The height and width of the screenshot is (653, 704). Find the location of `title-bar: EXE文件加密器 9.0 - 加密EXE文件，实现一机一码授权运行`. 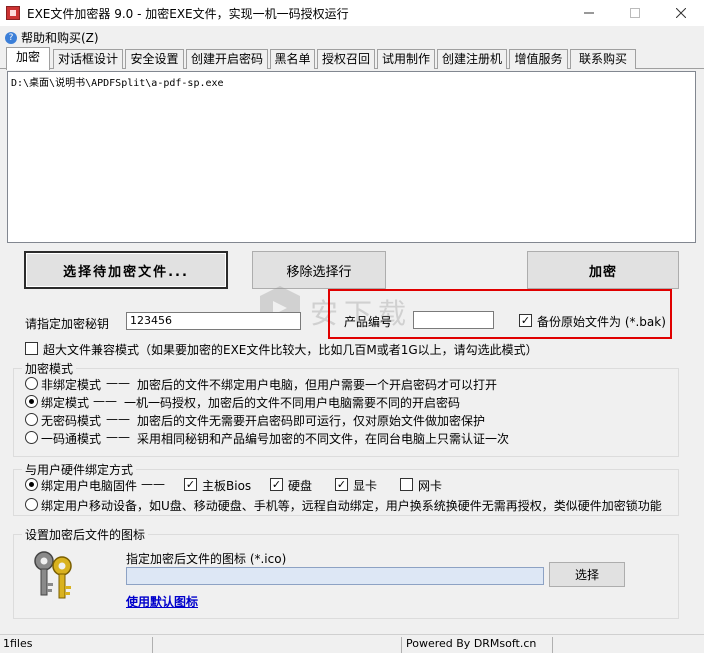

title-bar: EXE文件加密器 9.0 - 加密EXE文件，实现一机一码授权运行 is located at coordinates (352, 13).